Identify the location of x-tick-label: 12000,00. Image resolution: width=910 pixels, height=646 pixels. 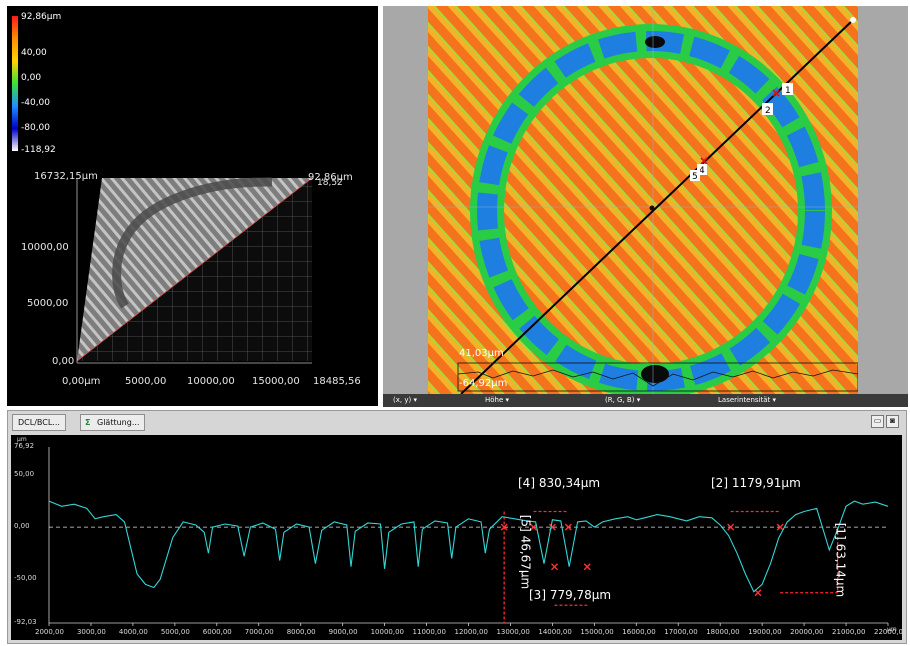
(471, 632).